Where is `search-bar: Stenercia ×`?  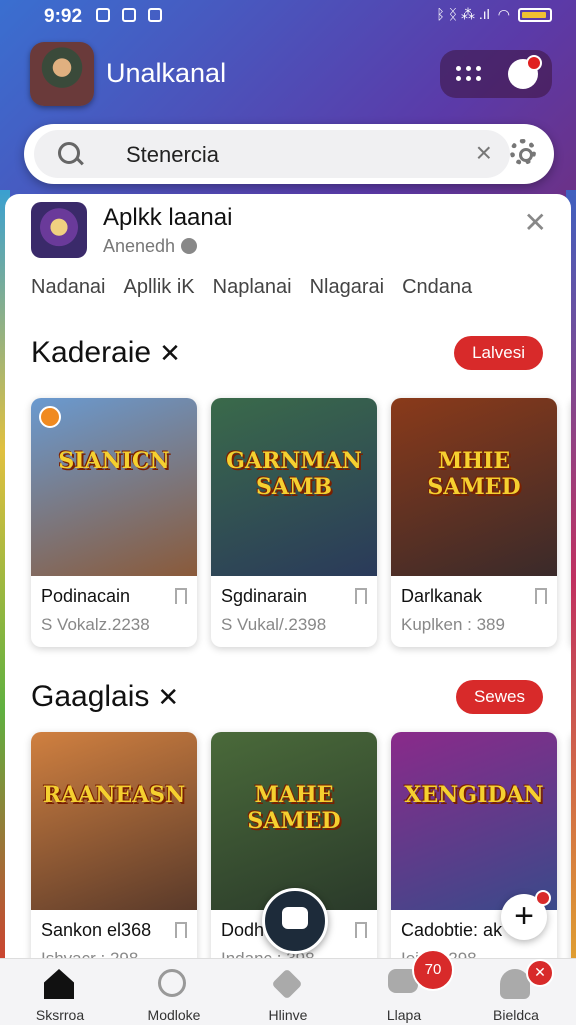
search-bar: Stenercia × is located at coordinates (289, 154).